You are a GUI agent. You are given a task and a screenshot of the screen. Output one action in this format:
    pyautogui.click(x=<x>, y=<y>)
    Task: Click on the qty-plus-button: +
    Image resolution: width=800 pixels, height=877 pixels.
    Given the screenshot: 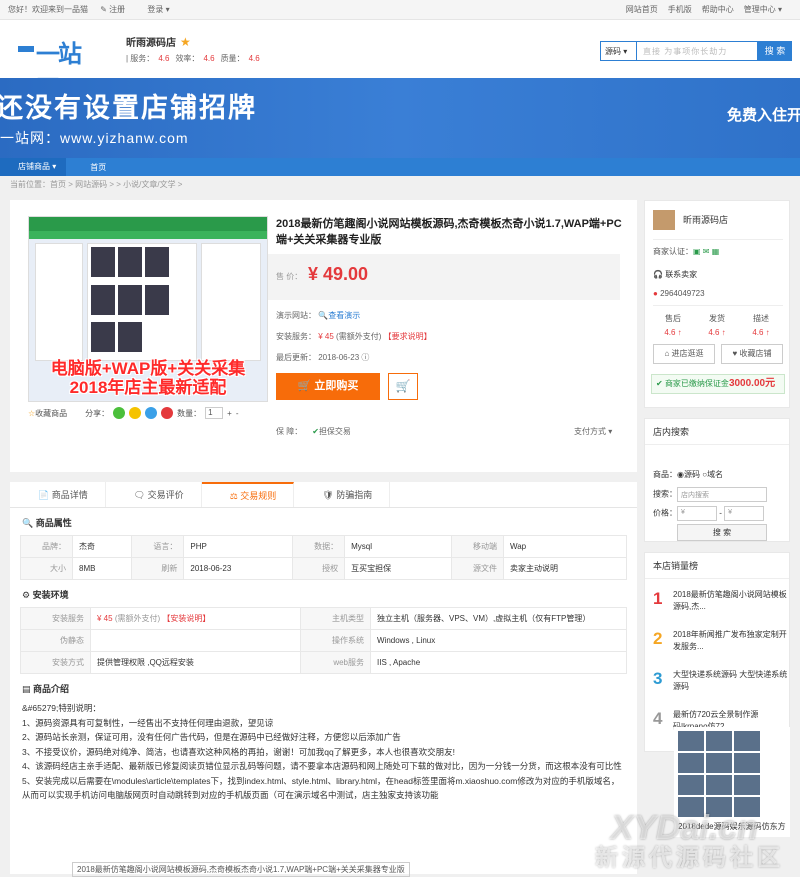 What is the action you would take?
    pyautogui.click(x=229, y=413)
    